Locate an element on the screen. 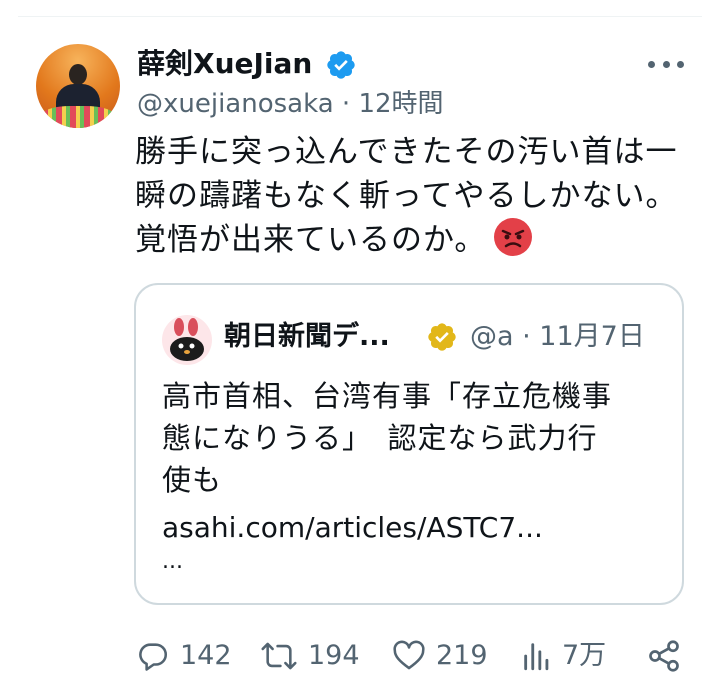 This screenshot has height=699, width=720. tweet-text-line: 勝手に突っ込んできたその汚い首は一 is located at coordinates (406, 152).